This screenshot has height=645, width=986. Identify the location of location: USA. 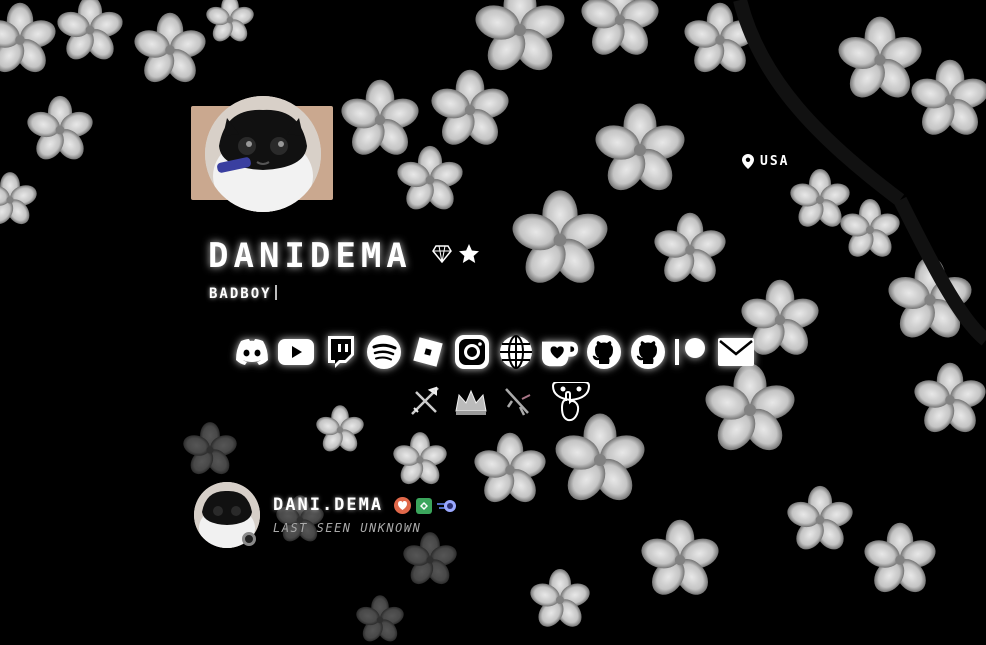
(765, 161).